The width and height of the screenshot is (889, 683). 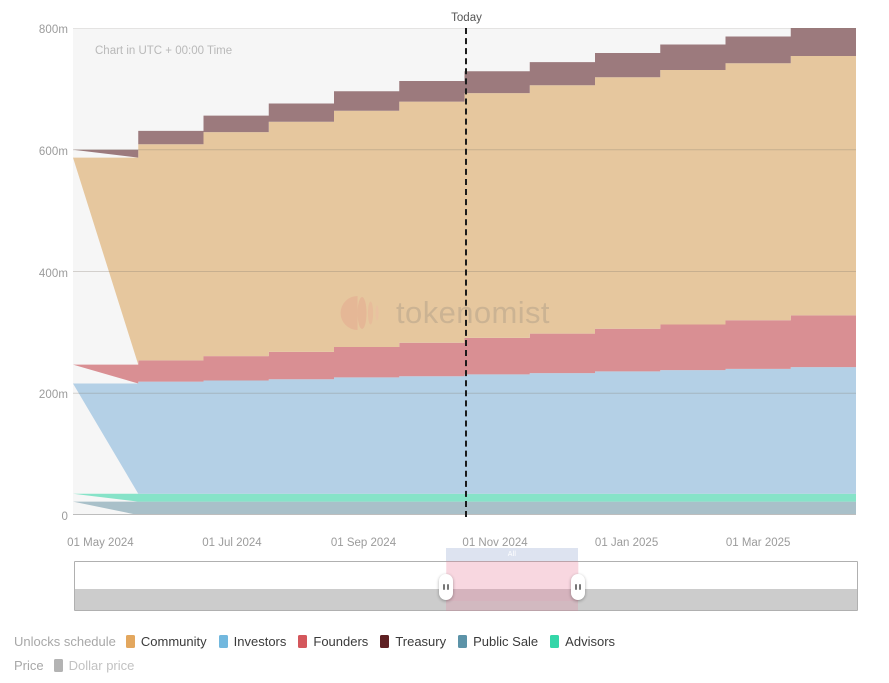 What do you see at coordinates (34, 271) in the screenshot?
I see `y-axis: 800m 600m 400m 200m 0` at bounding box center [34, 271].